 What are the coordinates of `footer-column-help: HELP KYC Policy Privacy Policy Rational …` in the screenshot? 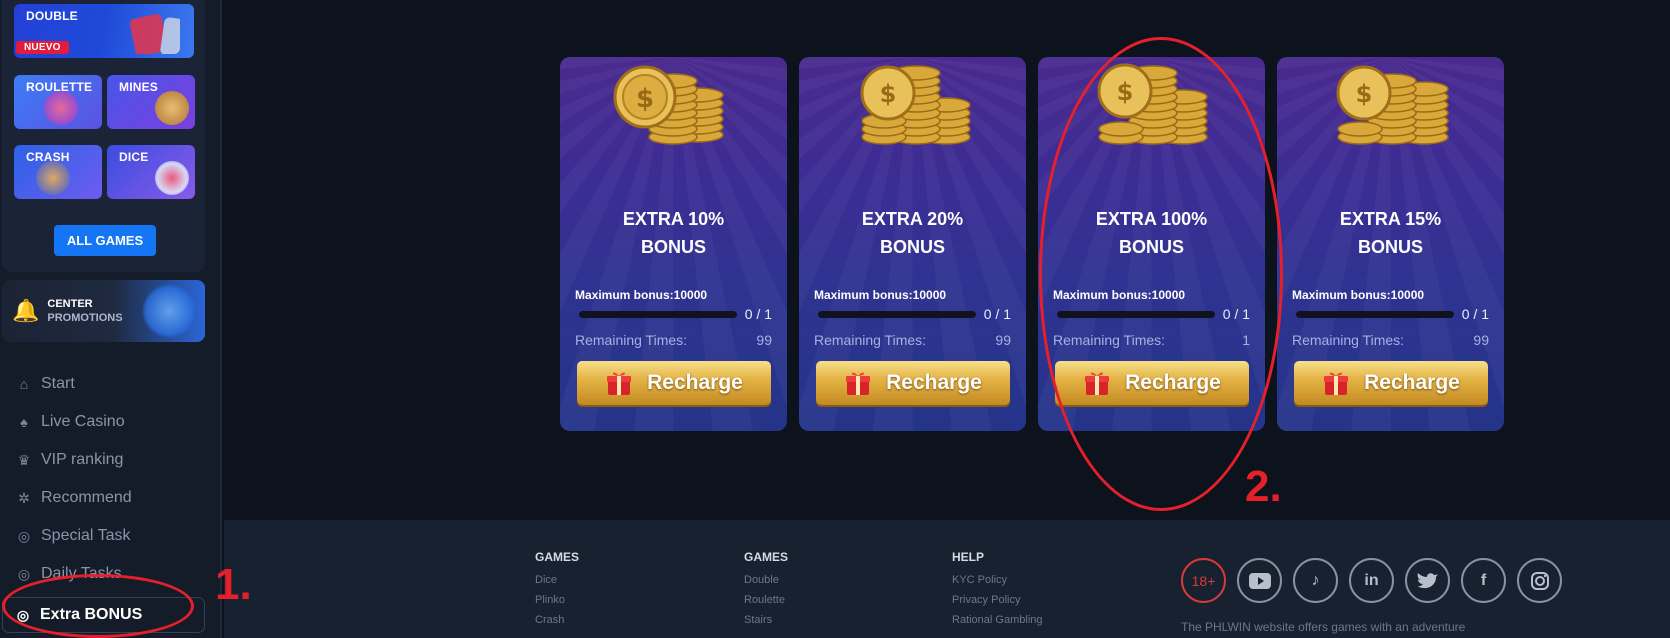 It's located at (997, 592).